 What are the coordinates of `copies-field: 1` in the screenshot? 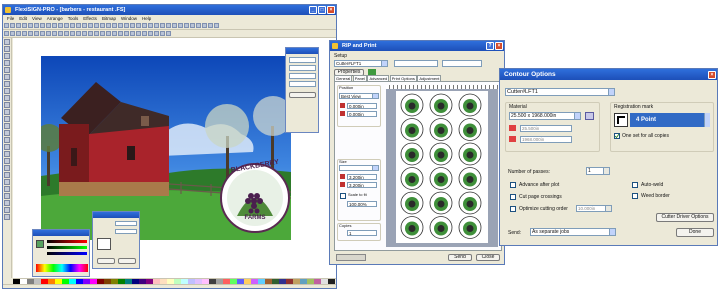 It's located at (362, 233).